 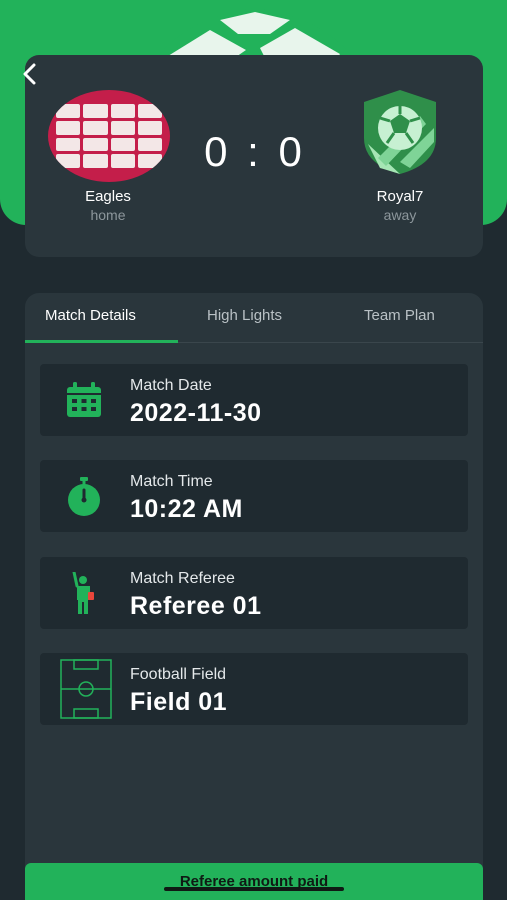 I want to click on referee-icon, so click(x=84, y=593).